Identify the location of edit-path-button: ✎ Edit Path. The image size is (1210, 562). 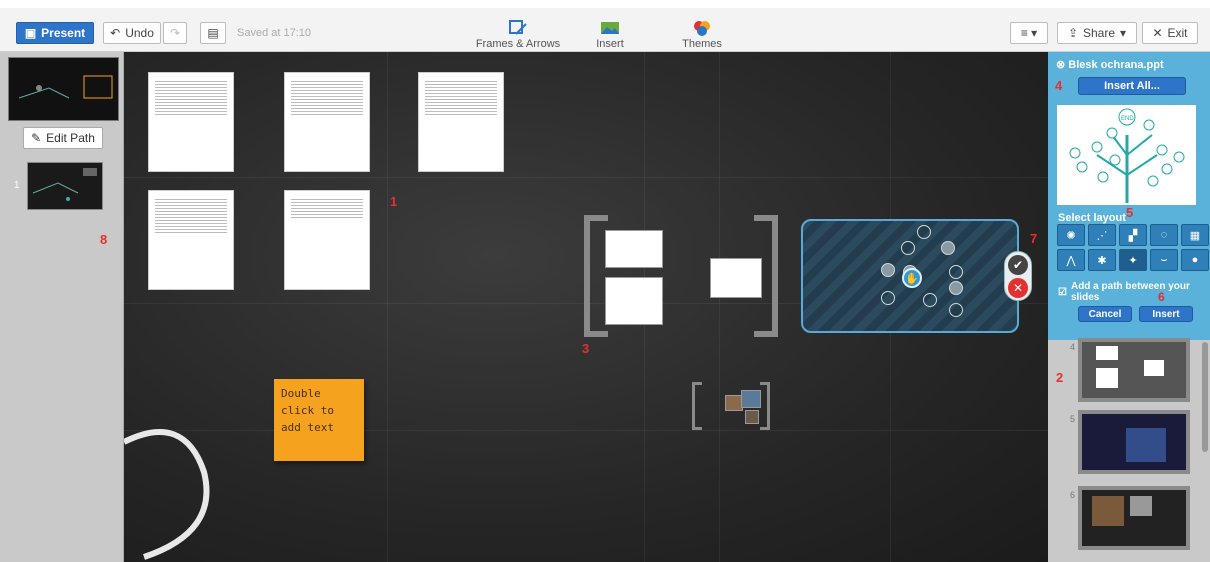
(63, 138).